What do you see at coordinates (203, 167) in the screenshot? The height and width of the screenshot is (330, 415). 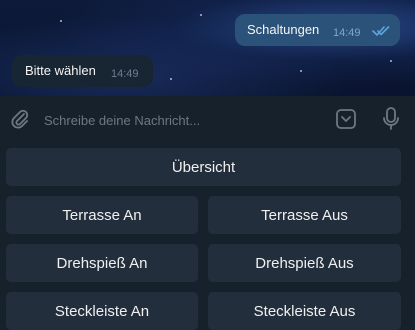 I see `keyboard-button-overview: Übersicht` at bounding box center [203, 167].